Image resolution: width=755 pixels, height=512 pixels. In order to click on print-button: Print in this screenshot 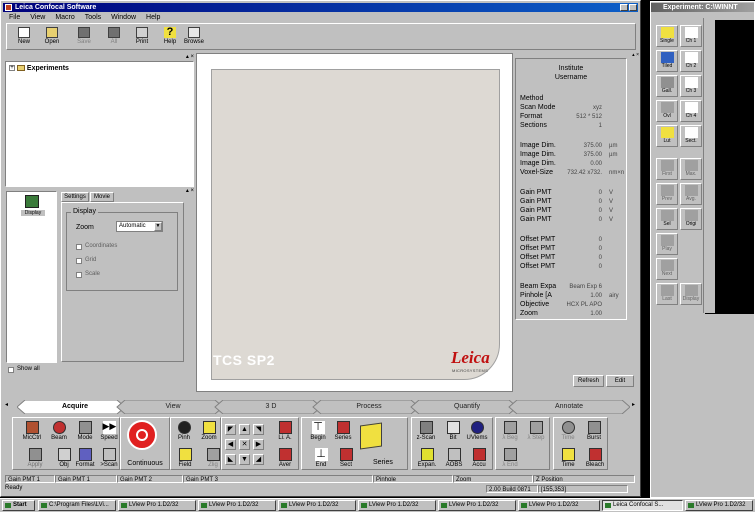, I will do `click(142, 37)`.